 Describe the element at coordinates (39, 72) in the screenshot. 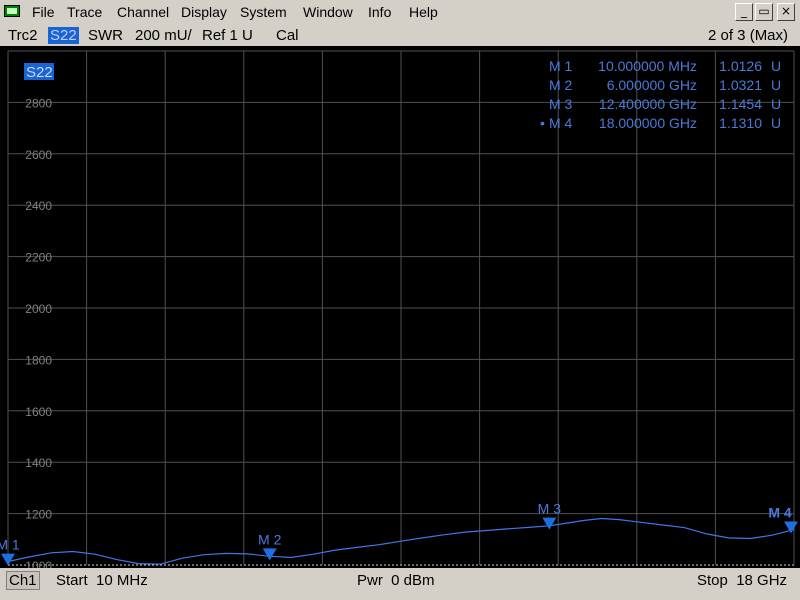

I see `trace-label: S22` at that location.